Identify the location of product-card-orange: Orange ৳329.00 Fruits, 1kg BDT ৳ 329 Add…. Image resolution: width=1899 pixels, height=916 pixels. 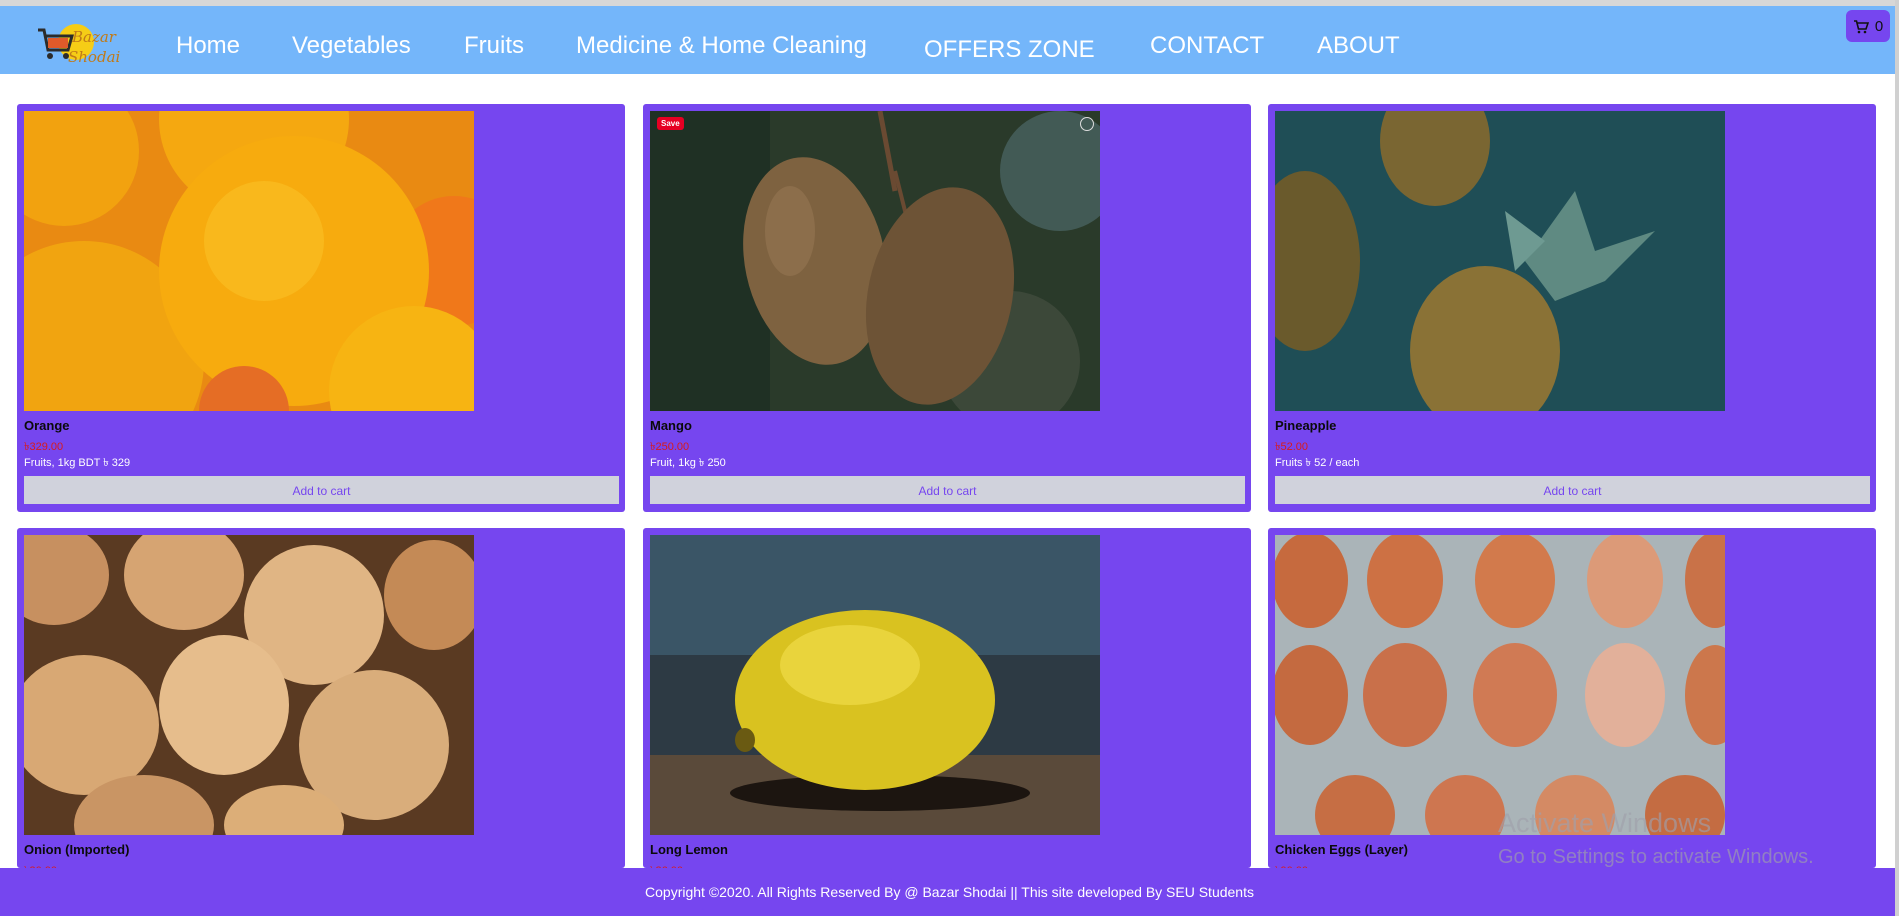
(321, 308).